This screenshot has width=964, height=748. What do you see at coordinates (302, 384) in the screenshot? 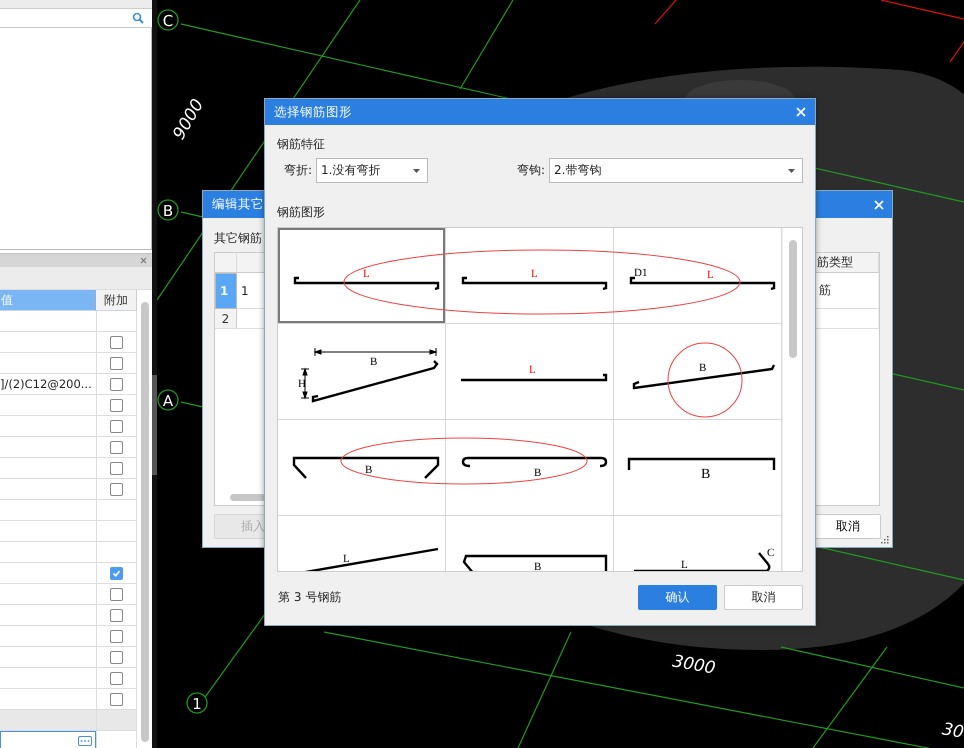
I see `dimension-label: H` at bounding box center [302, 384].